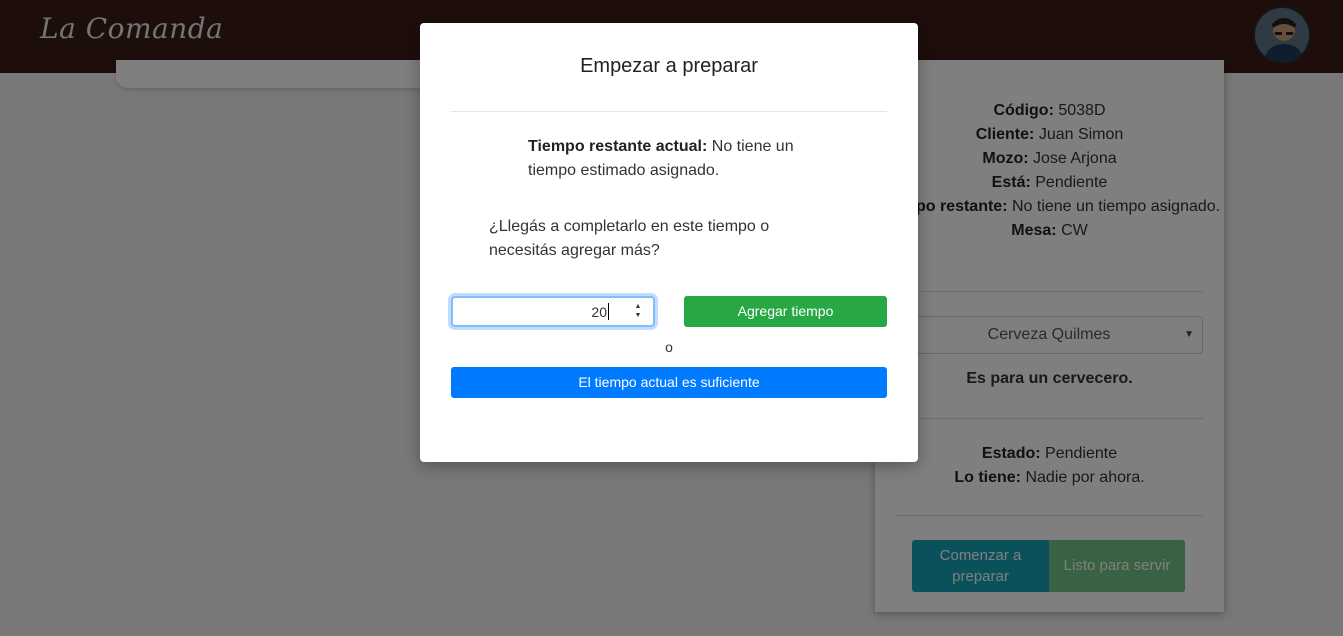 This screenshot has width=1343, height=636. Describe the element at coordinates (785, 311) in the screenshot. I see `add-time-button: Agregar tiempo` at that location.